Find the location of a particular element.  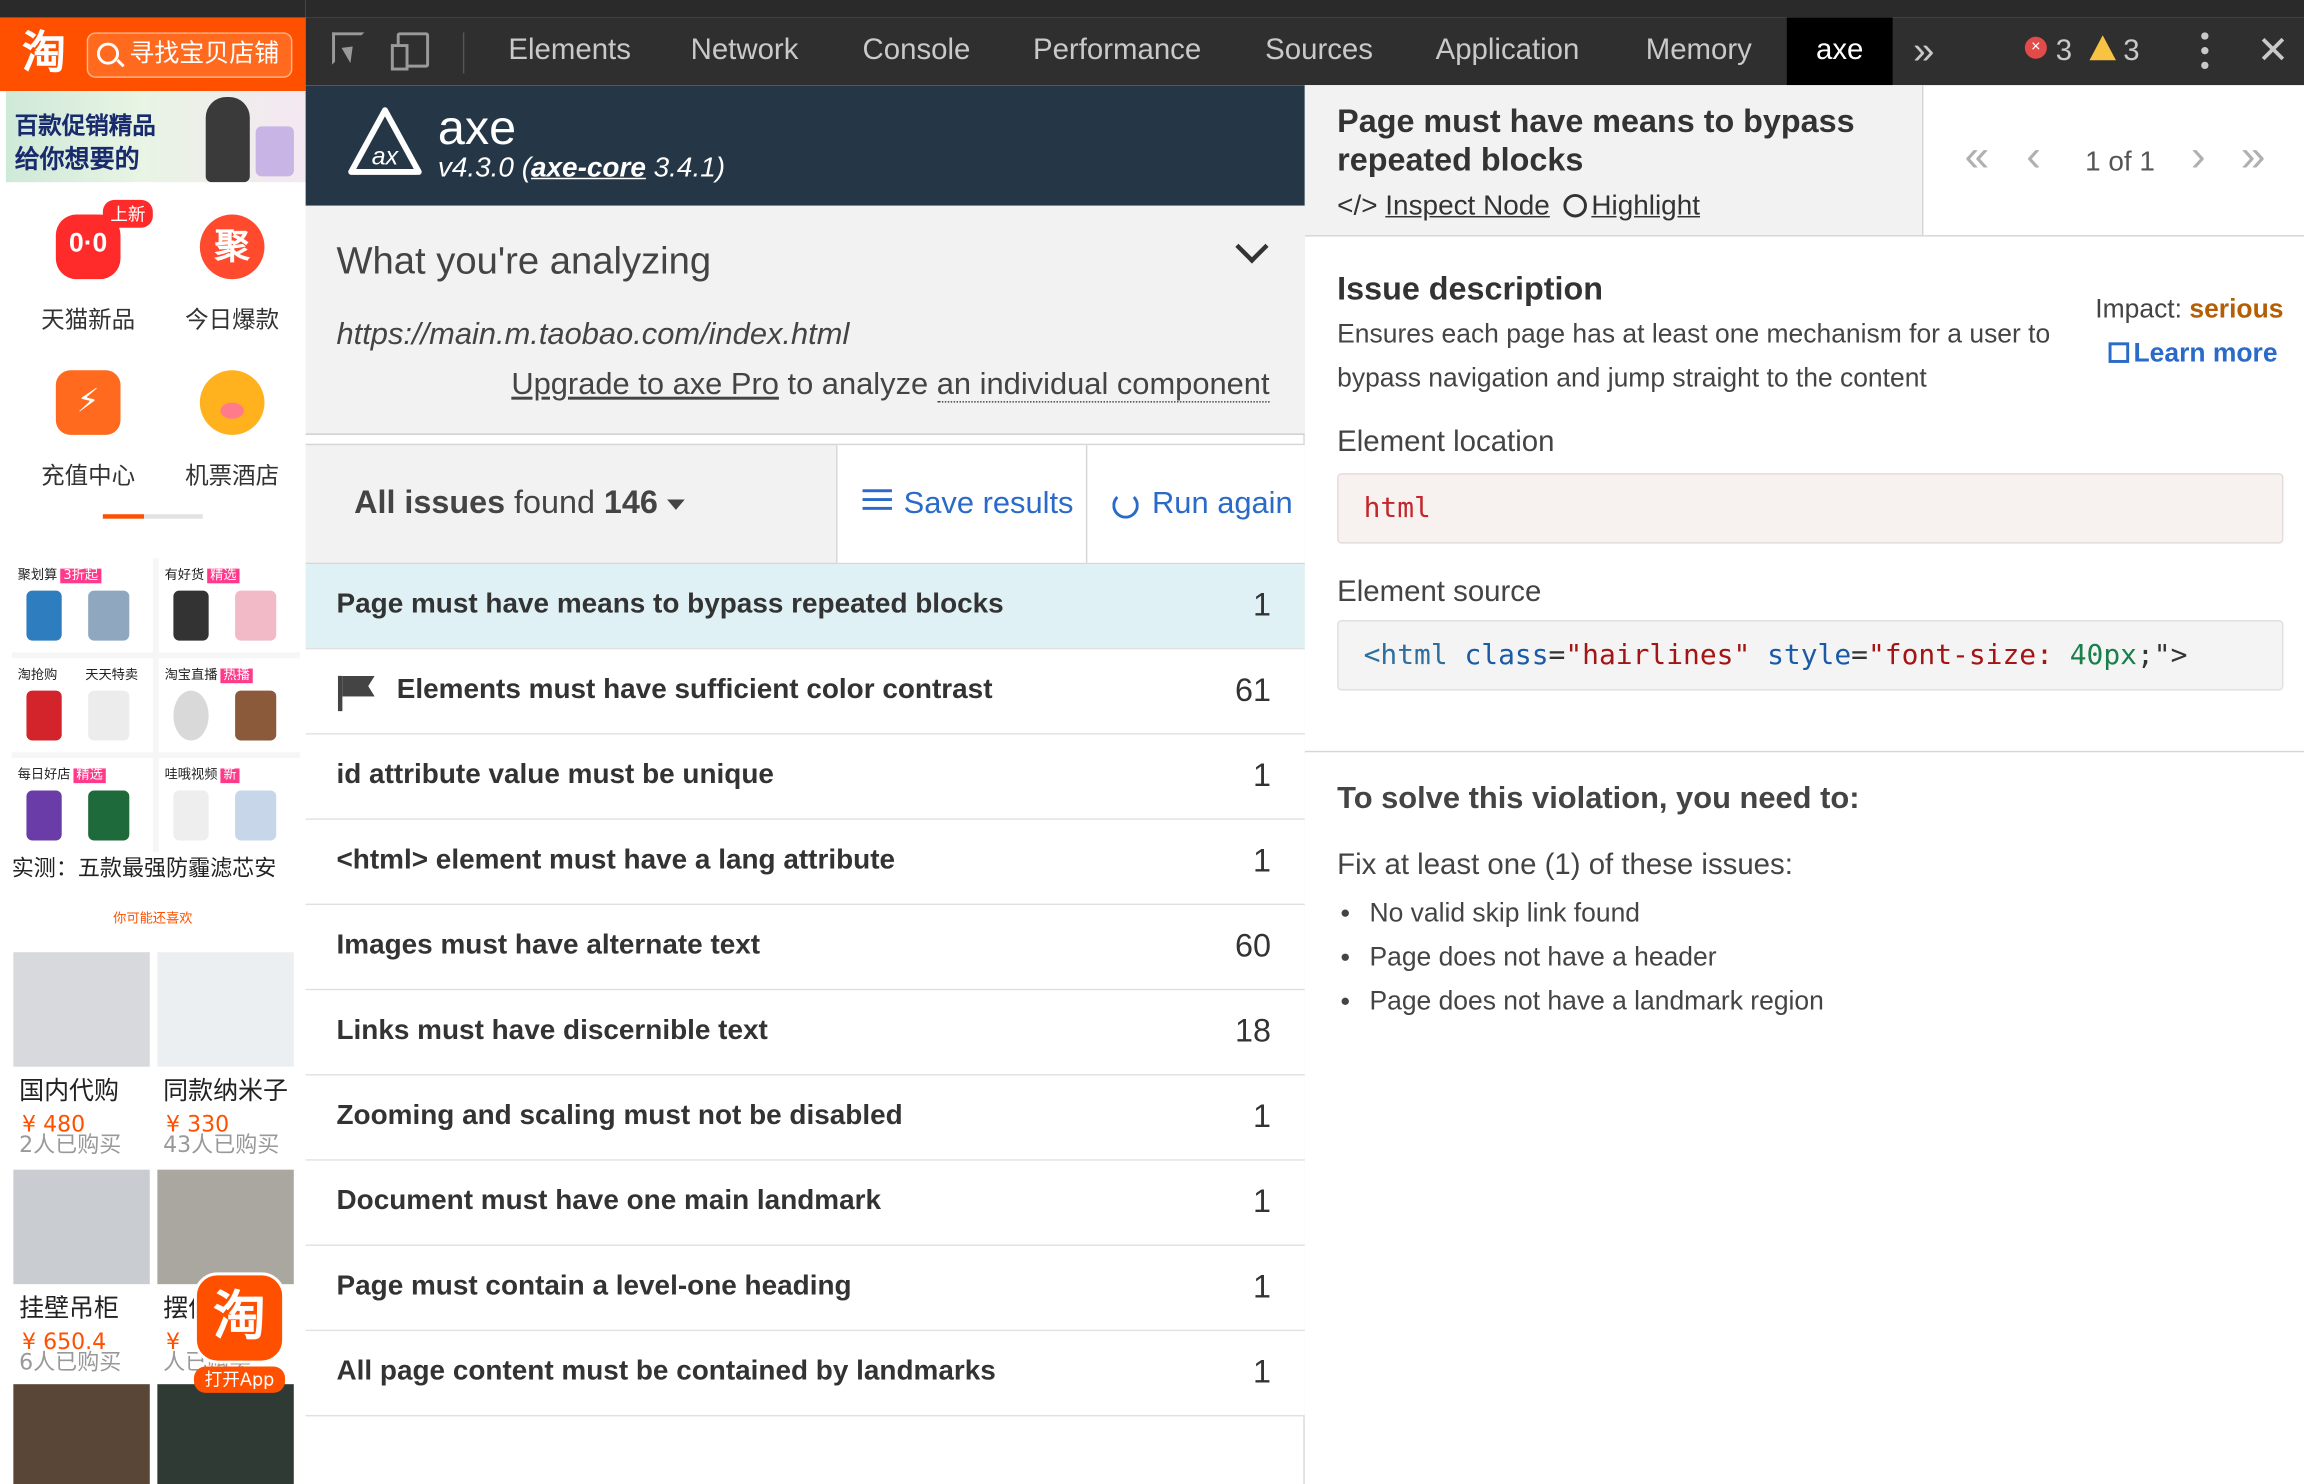

issue-row: Images must have alternate text 60 is located at coordinates (805, 948).